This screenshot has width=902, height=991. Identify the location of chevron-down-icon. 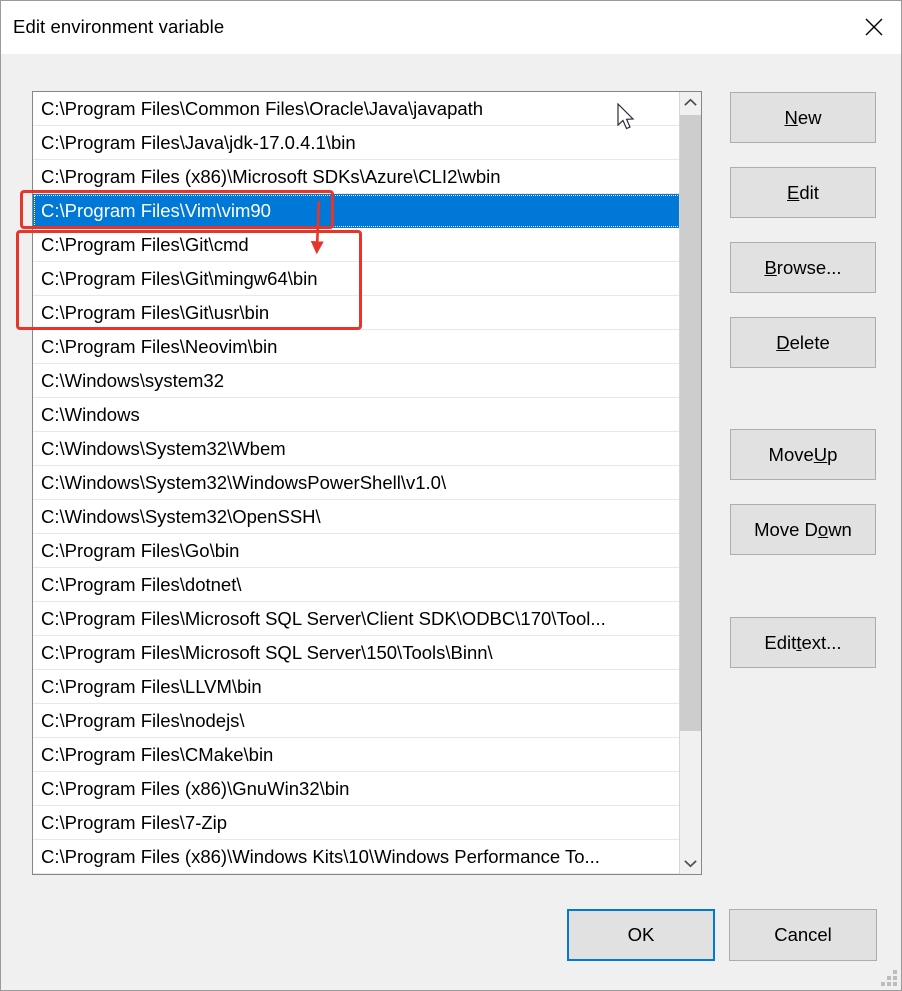
(690, 864).